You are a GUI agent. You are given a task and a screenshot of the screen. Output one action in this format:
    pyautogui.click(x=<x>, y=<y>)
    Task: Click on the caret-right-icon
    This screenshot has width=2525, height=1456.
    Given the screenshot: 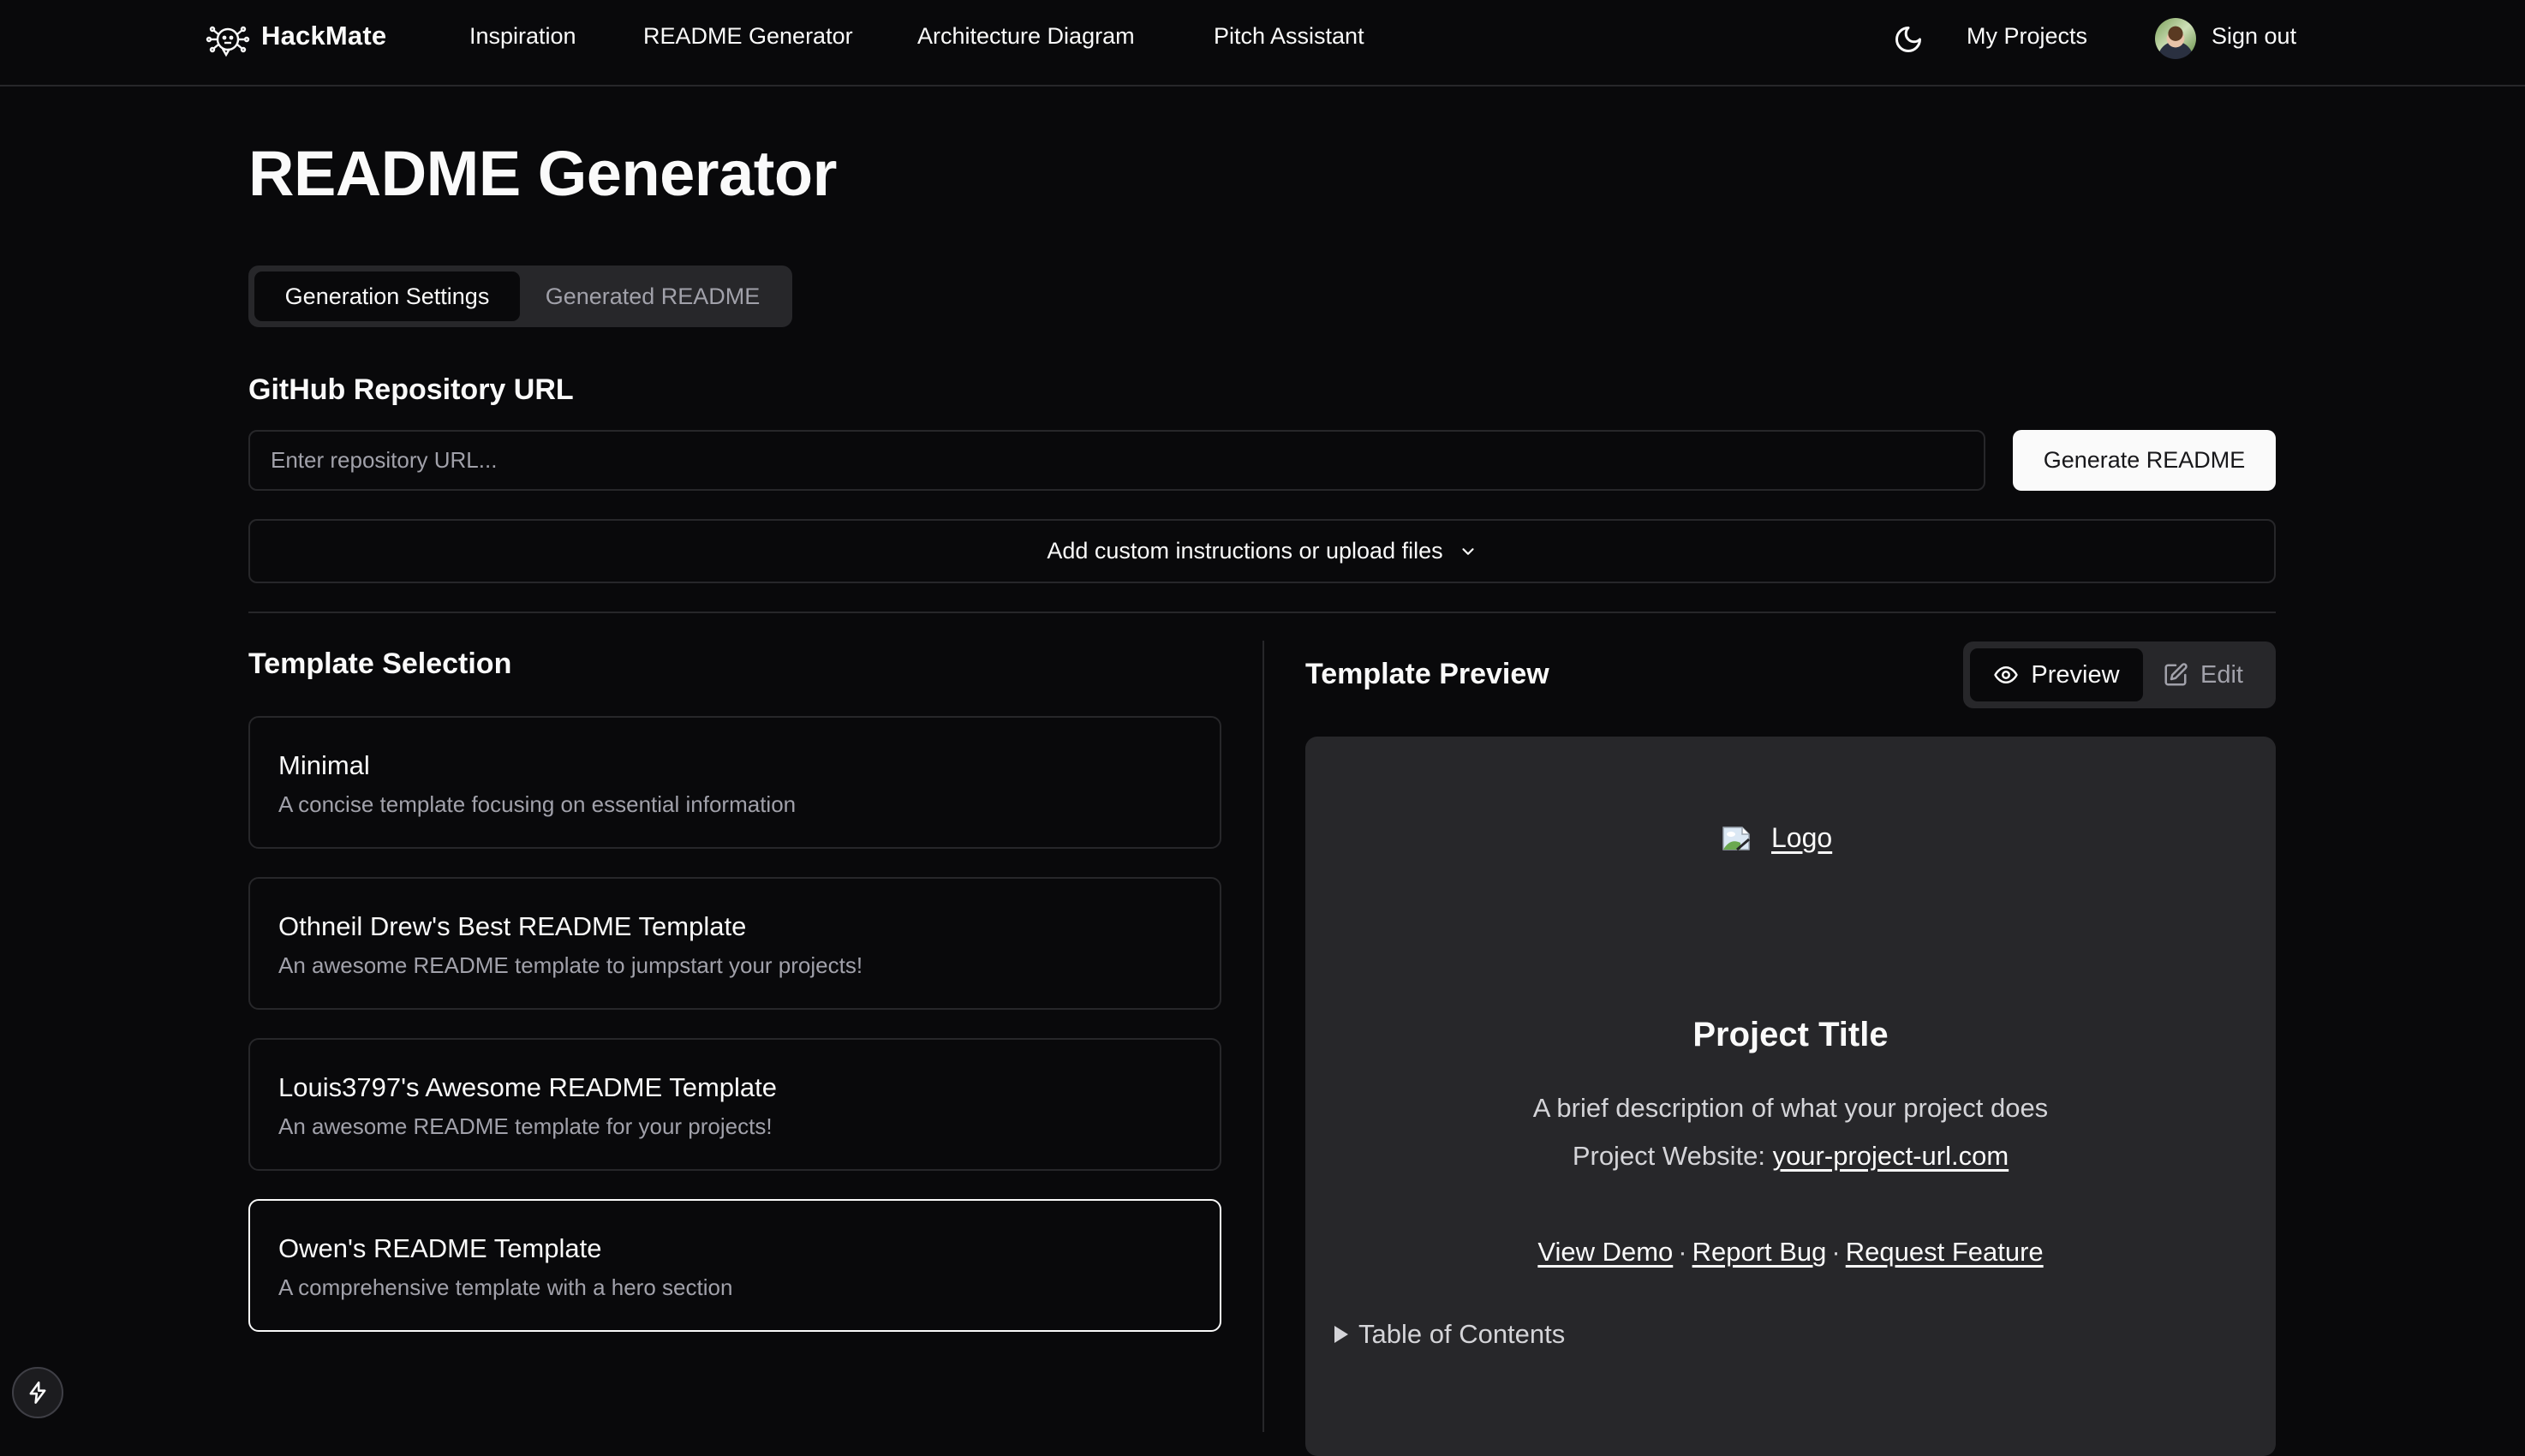 What is the action you would take?
    pyautogui.click(x=1341, y=1334)
    